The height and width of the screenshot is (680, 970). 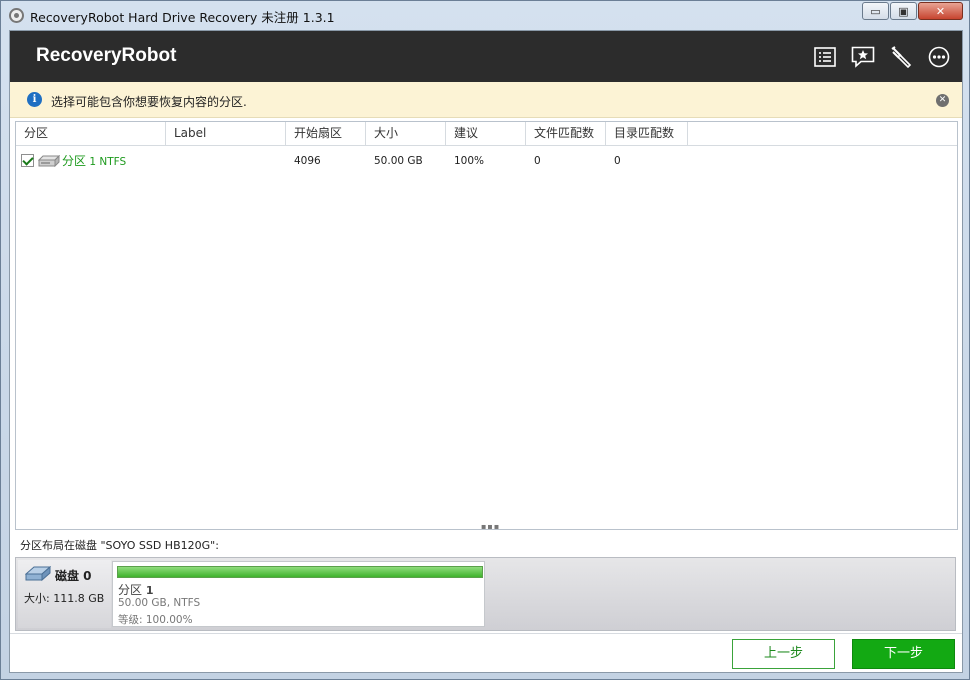 What do you see at coordinates (486, 100) in the screenshot?
I see `info-bar: i 选择可能包含你想要恢复内容的分区. ✕` at bounding box center [486, 100].